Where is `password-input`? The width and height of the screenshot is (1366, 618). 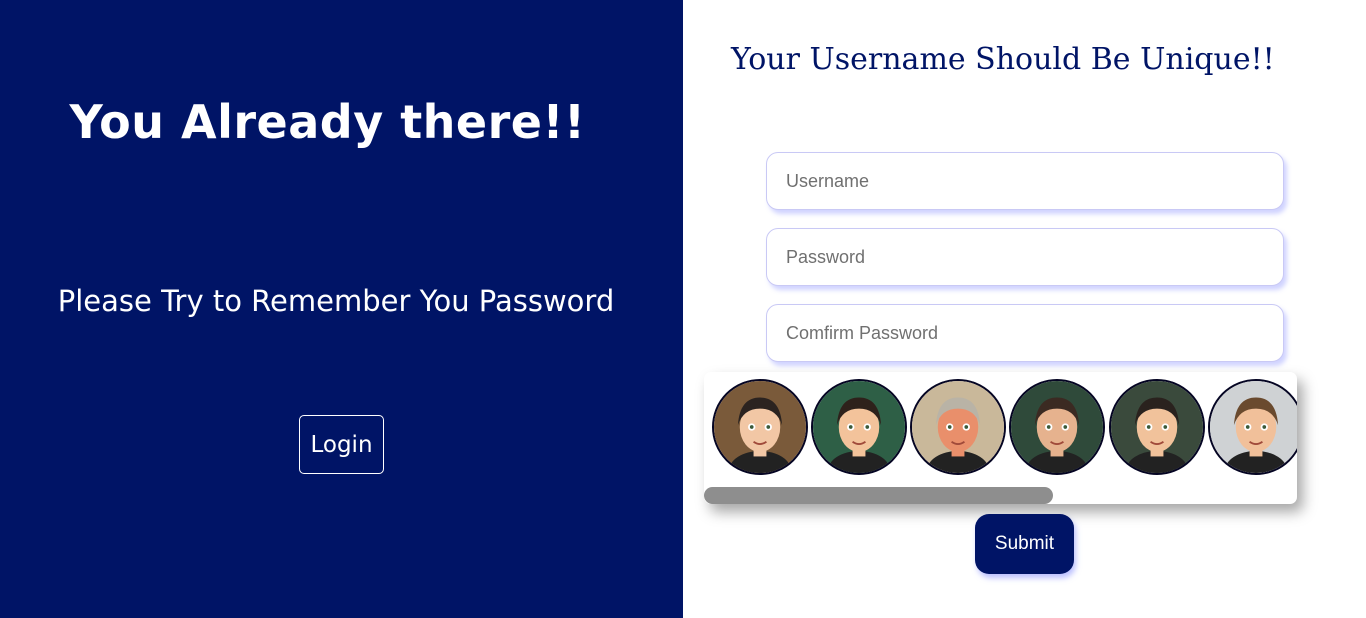
password-input is located at coordinates (1025, 257).